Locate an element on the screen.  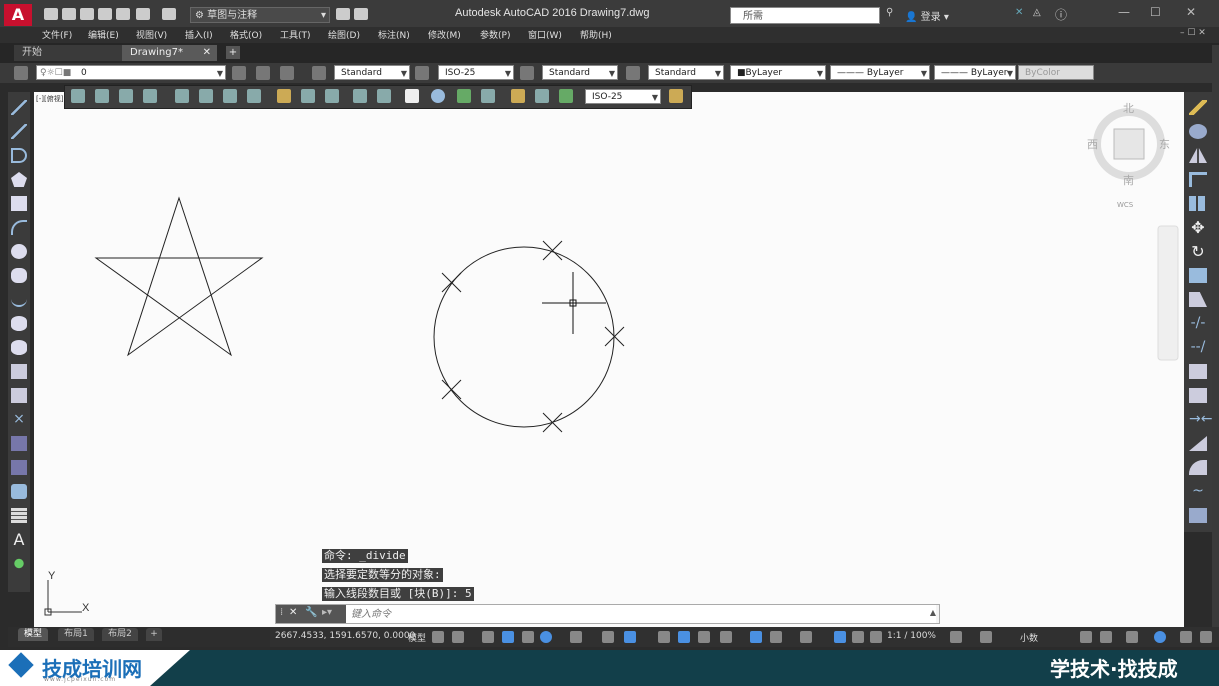
jogged-dim-icon is located at coordinates (206, 96).